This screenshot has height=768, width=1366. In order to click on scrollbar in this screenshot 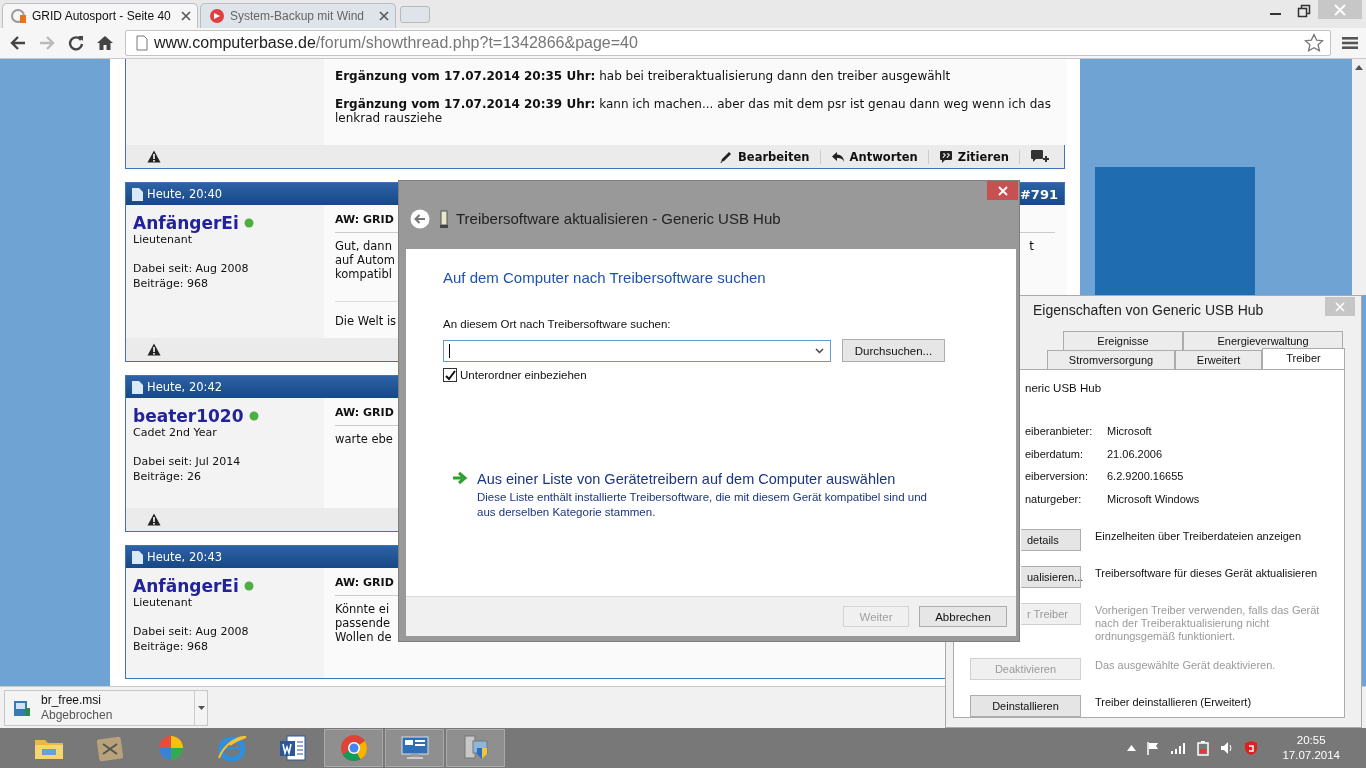, I will do `click(1359, 177)`.